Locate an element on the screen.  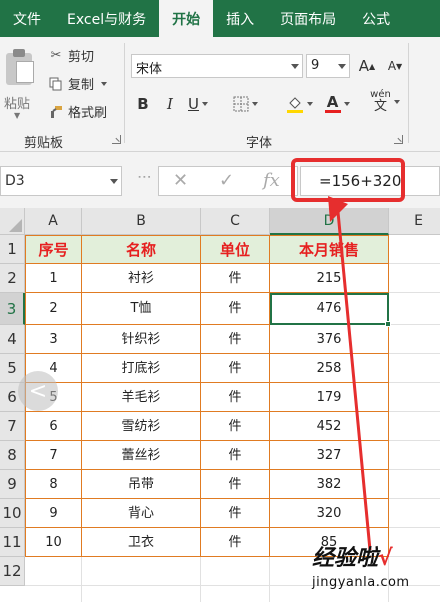
watermark: 经验啦√ jingyanla.com is located at coordinates (361, 568).